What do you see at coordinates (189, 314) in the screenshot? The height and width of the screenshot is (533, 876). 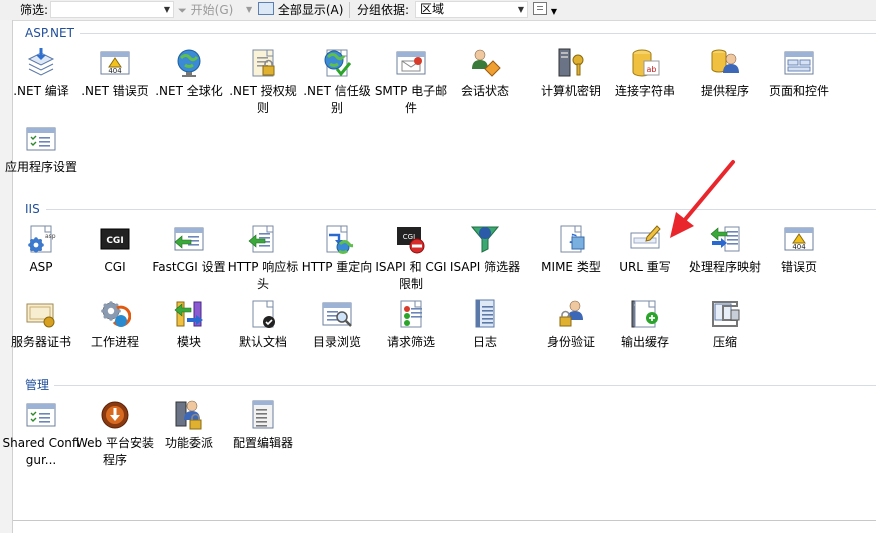 I see `modules-icon` at bounding box center [189, 314].